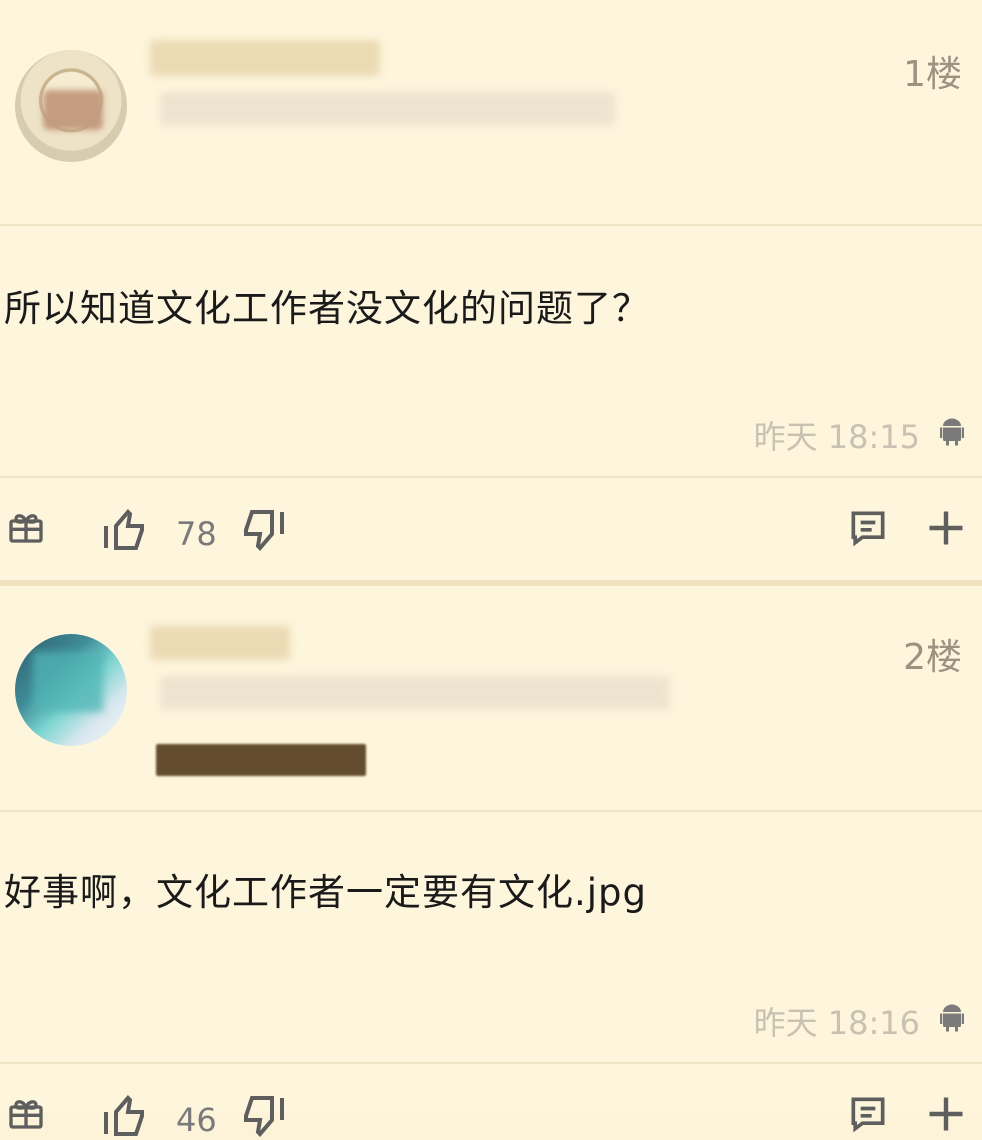 This screenshot has width=982, height=1140. Describe the element at coordinates (196, 534) in the screenshot. I see `like-count: 78` at that location.